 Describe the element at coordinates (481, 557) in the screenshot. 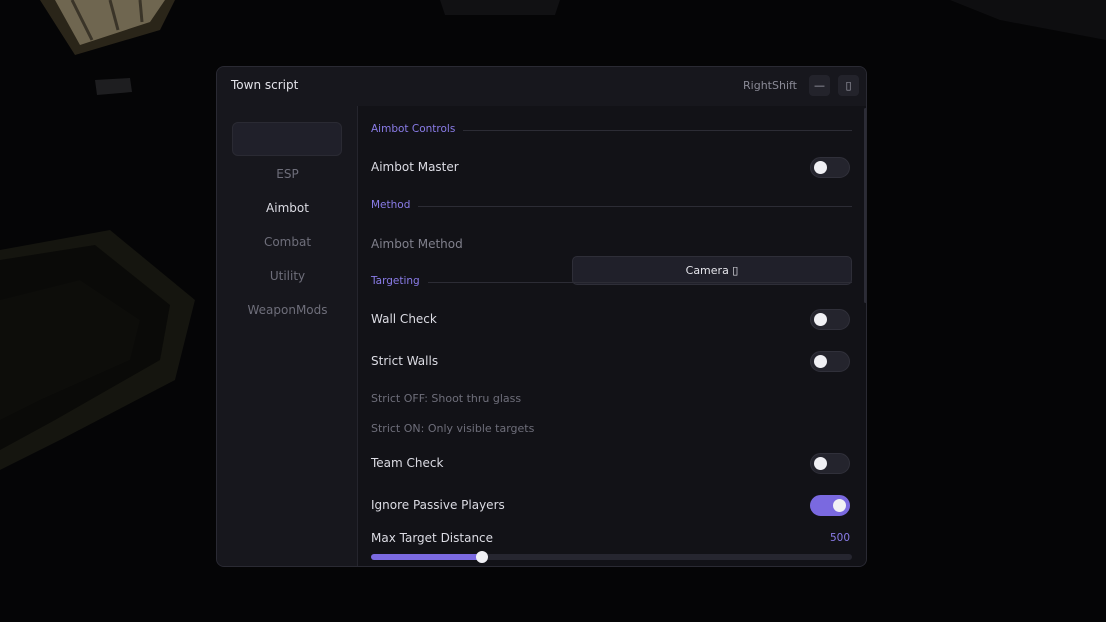

I see `slider-thumb` at that location.